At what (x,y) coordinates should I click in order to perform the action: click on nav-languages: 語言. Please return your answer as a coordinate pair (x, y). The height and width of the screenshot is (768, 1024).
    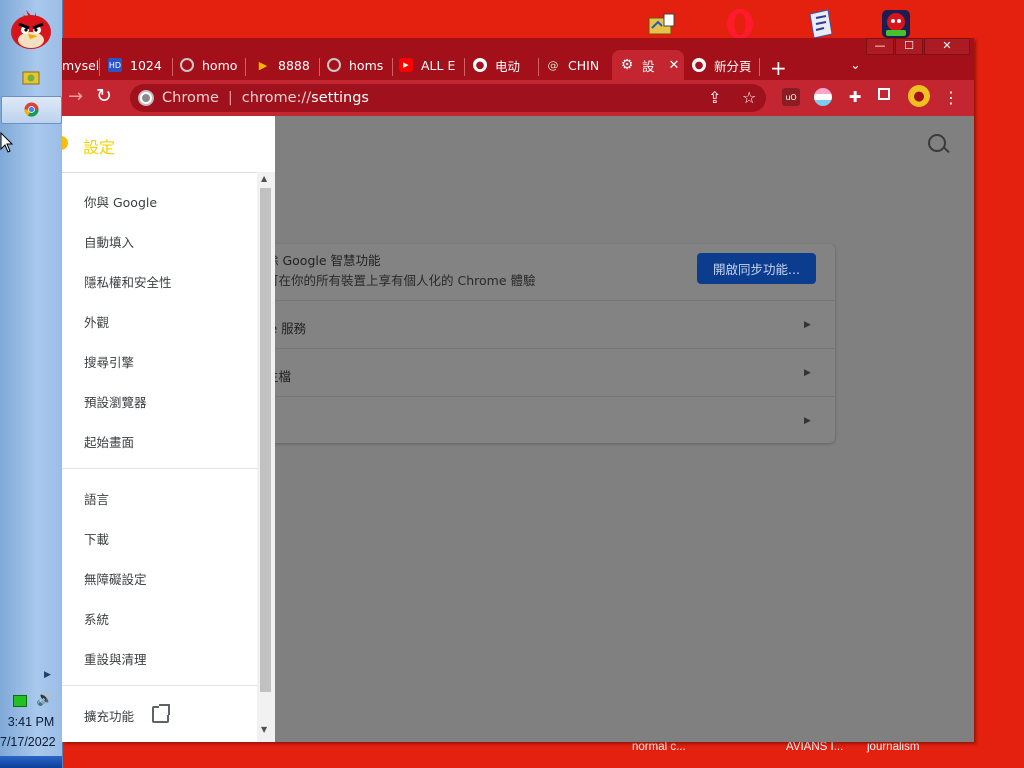
    Looking at the image, I should click on (96, 498).